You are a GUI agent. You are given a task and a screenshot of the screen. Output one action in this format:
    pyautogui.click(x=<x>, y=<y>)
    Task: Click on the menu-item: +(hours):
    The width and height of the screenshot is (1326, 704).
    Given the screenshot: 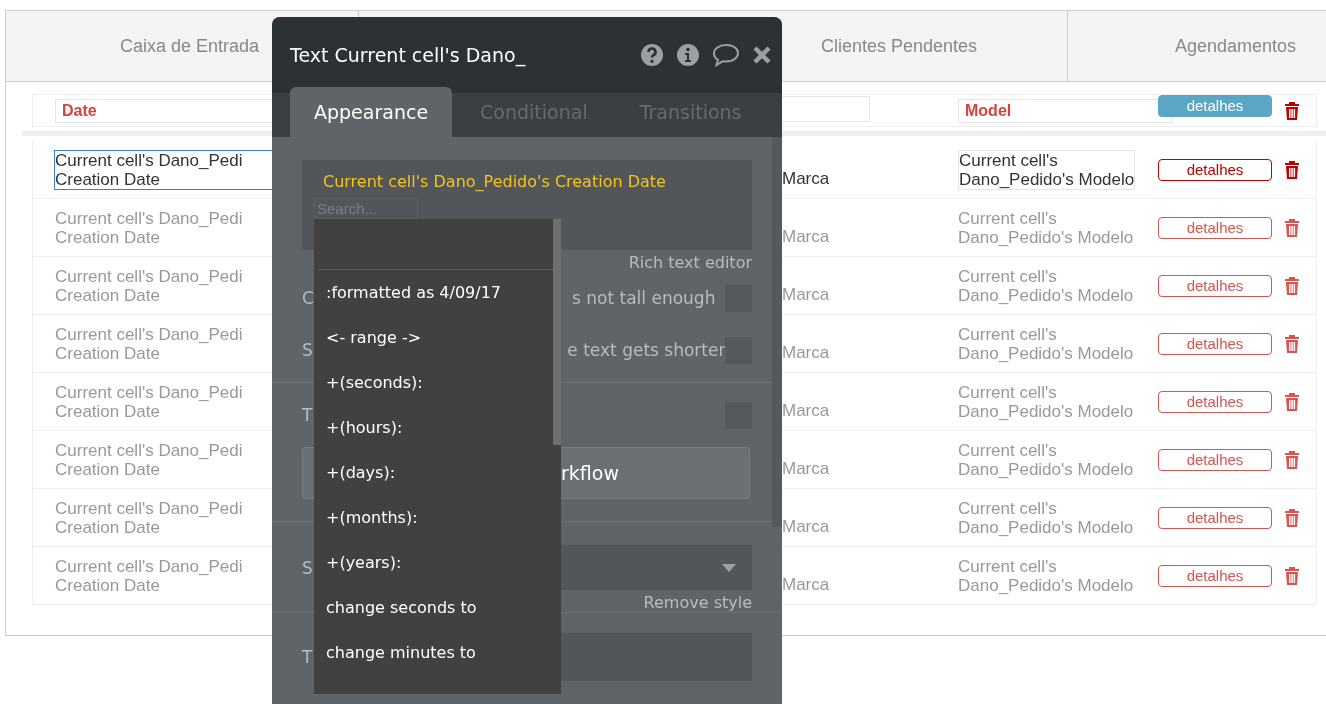 What is the action you would take?
    pyautogui.click(x=433, y=427)
    